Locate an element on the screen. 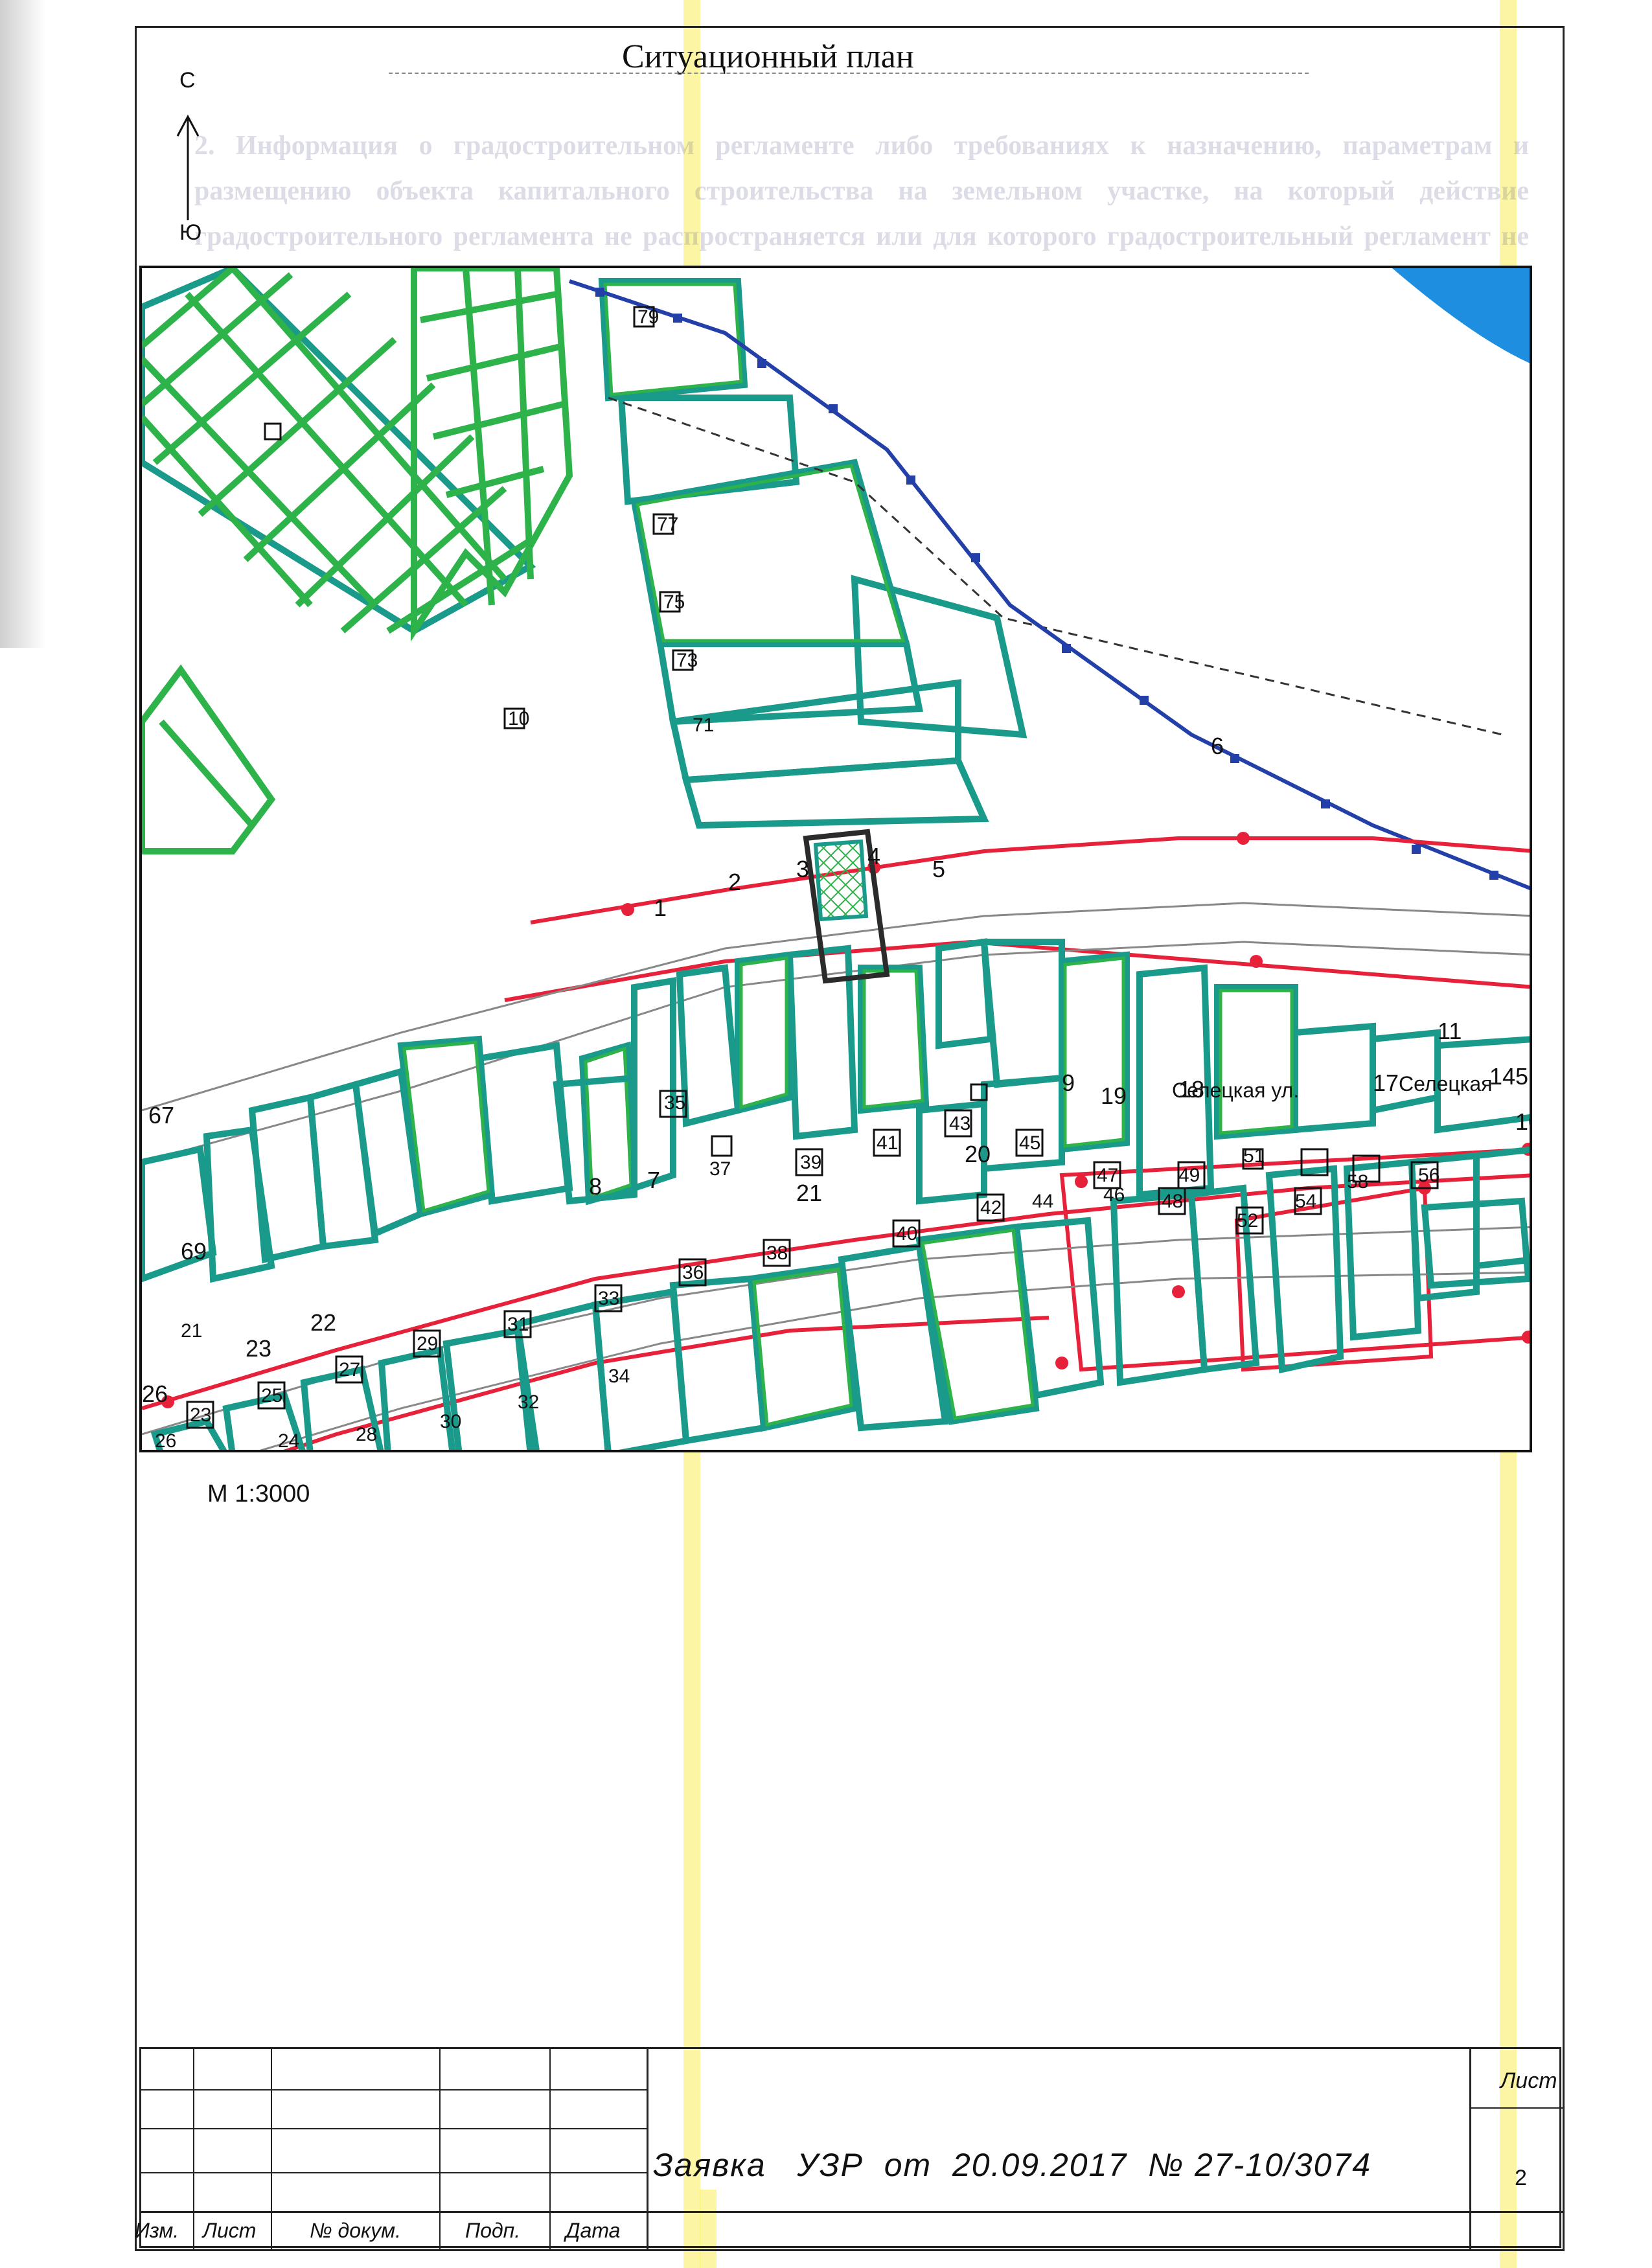 This screenshot has height=2268, width=1652. parcel-number-label: 51 is located at coordinates (1254, 1156).